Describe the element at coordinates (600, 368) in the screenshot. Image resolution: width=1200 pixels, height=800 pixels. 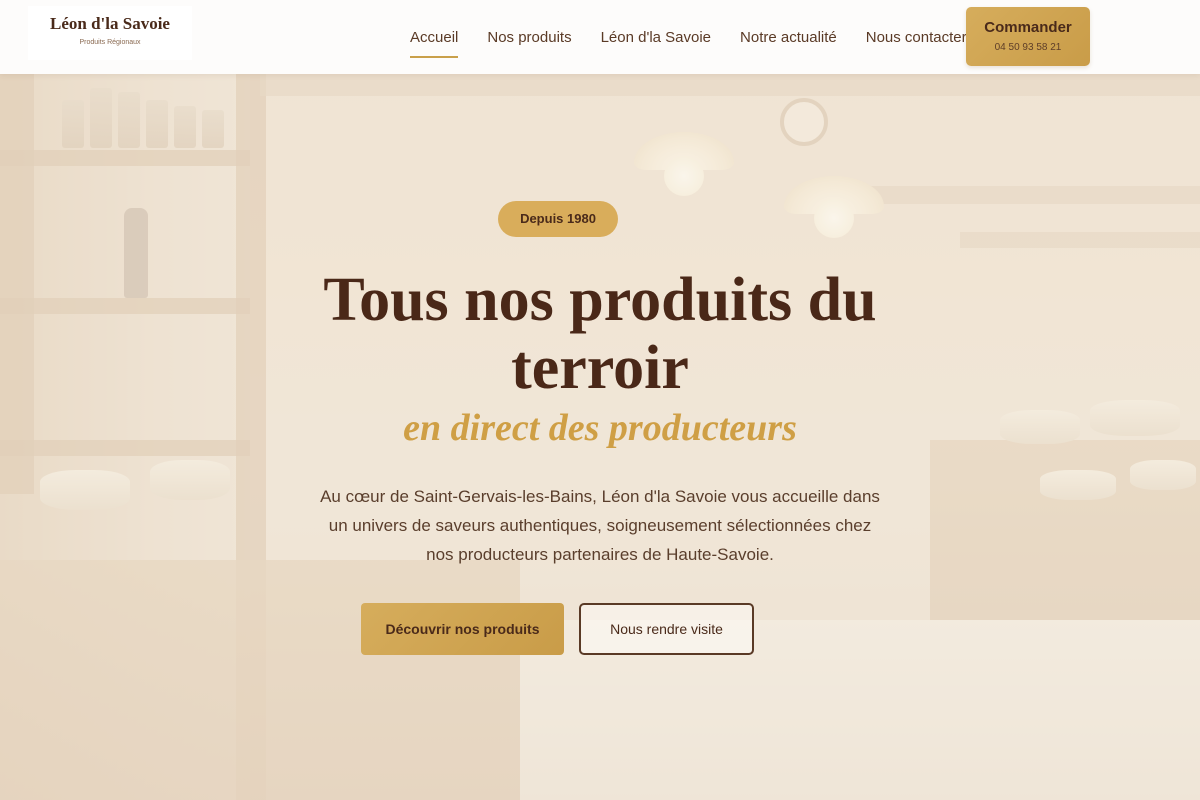
I see `hero-title-line2: terroir` at that location.